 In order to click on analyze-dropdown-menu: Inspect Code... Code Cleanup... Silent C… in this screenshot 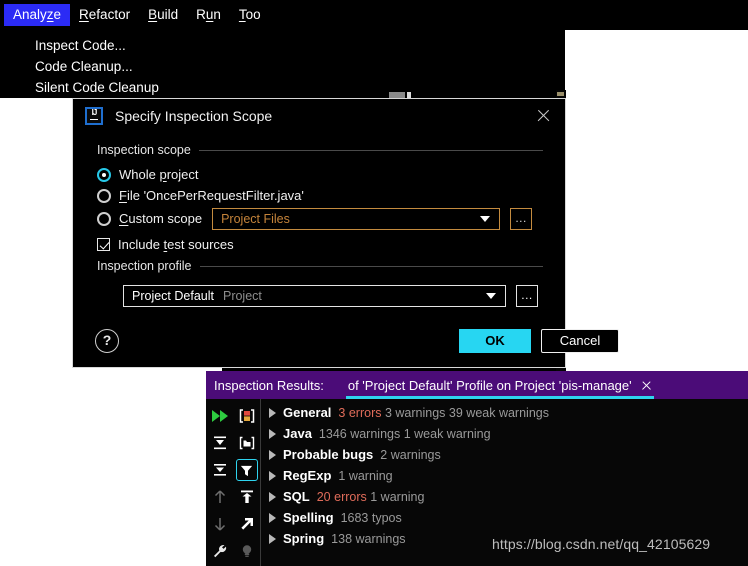, I will do `click(111, 64)`.